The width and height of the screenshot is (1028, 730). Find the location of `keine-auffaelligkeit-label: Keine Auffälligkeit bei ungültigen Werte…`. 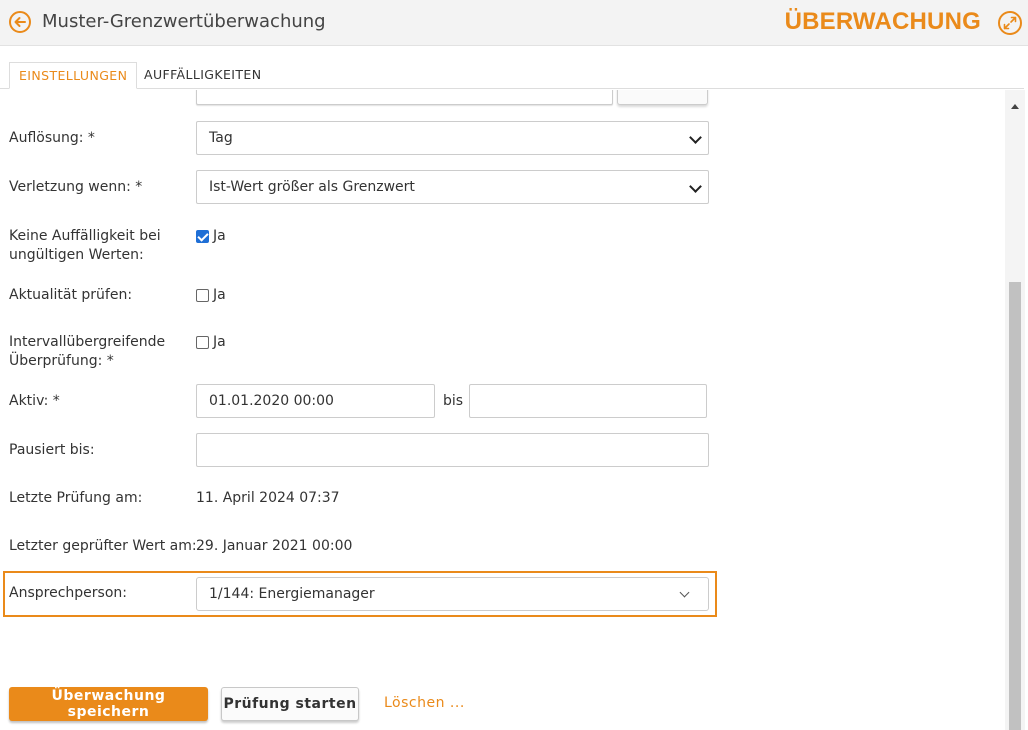

keine-auffaelligkeit-label: Keine Auffälligkeit bei ungültigen Werte… is located at coordinates (85, 246).